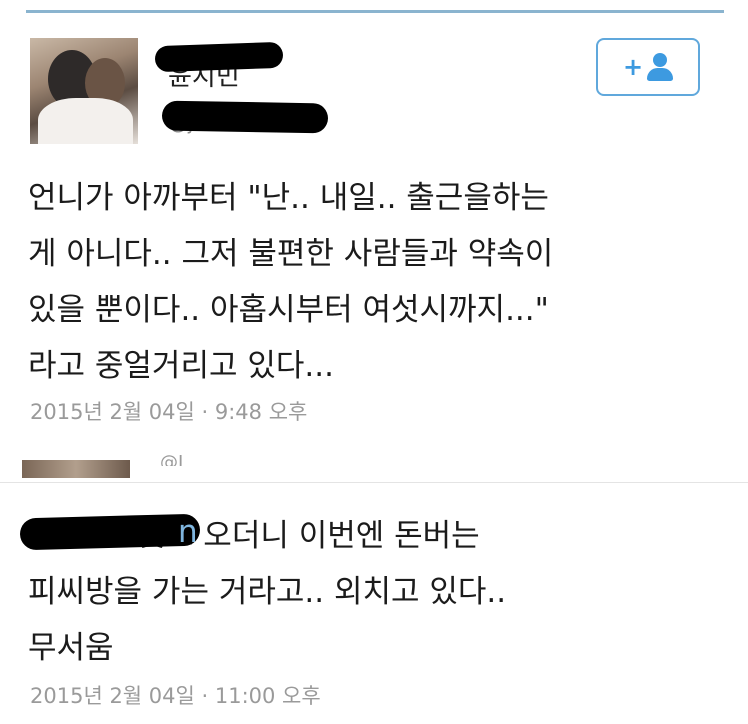 This screenshot has height=724, width=748. I want to click on reply-avatar-partial, so click(76, 469).